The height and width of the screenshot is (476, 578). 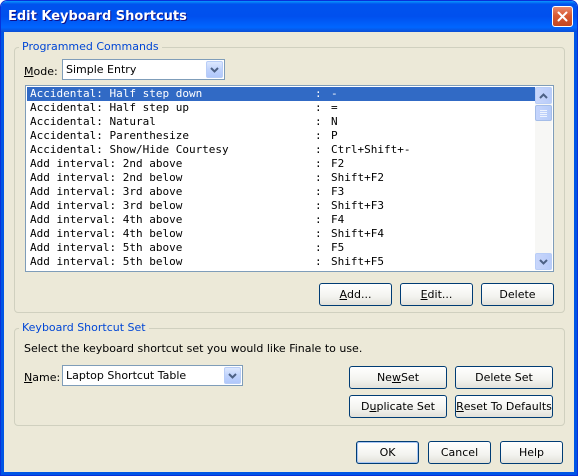 I want to click on list-item: Accidental: Half step up: =, so click(x=281, y=108).